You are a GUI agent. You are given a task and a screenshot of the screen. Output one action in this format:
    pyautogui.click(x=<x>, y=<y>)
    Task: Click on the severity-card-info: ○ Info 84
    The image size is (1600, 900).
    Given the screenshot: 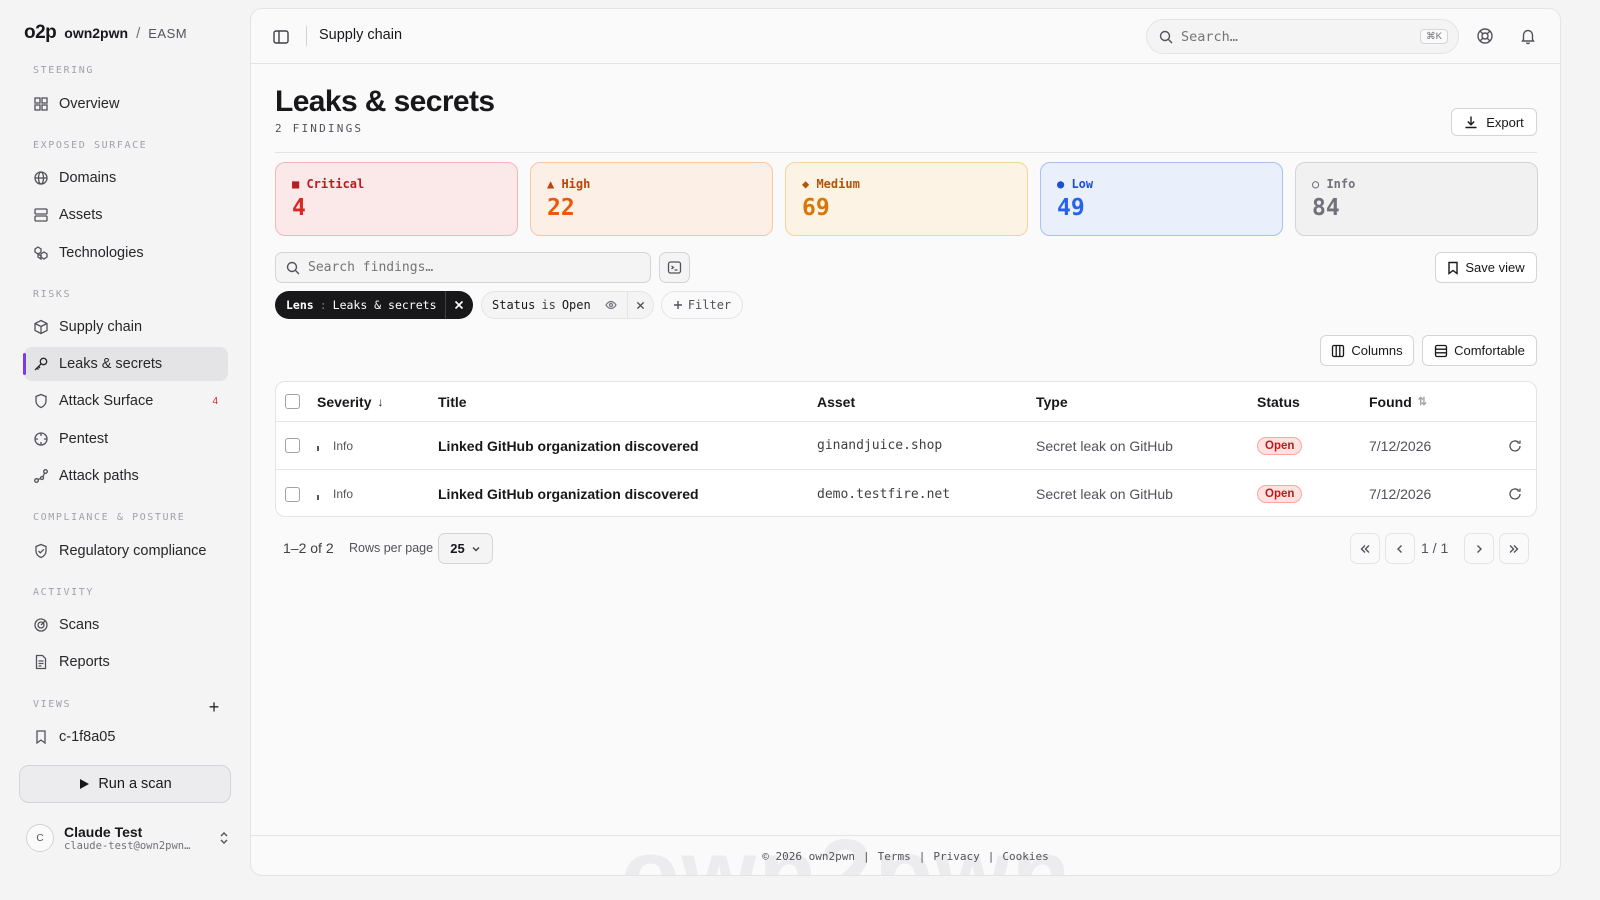 What is the action you would take?
    pyautogui.click(x=1416, y=199)
    